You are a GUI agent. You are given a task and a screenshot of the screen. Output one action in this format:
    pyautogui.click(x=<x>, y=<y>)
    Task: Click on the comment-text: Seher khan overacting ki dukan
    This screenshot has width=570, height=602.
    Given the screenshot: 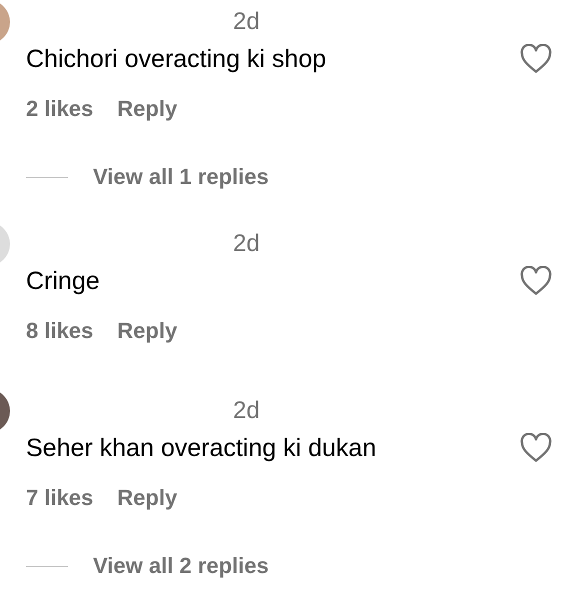 What is the action you would take?
    pyautogui.click(x=201, y=448)
    